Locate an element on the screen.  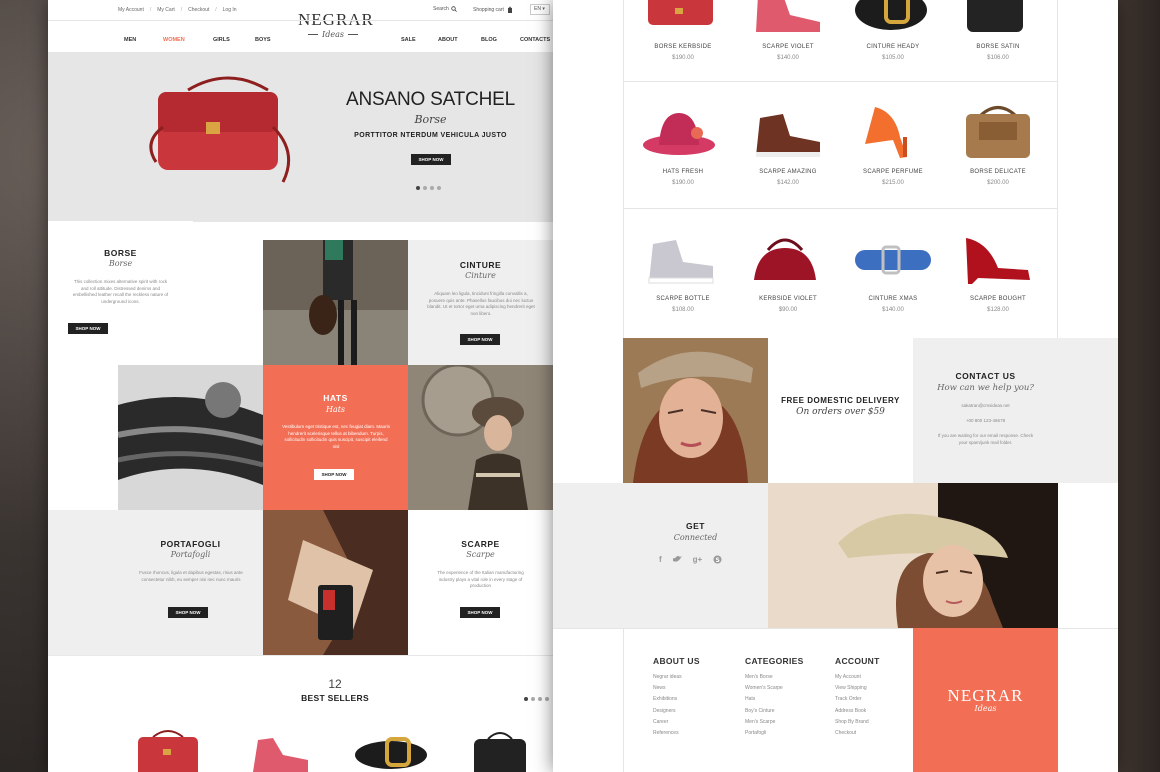
bestsellers-count: 12 is located at coordinates (335, 684).